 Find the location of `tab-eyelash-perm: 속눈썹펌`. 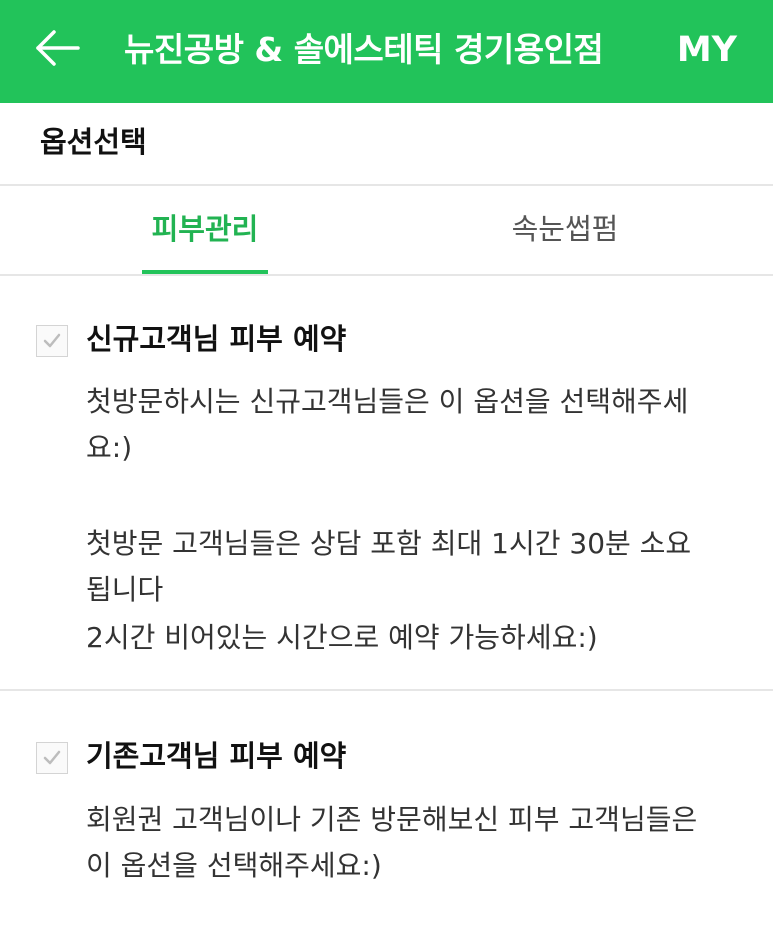

tab-eyelash-perm: 속눈썹펌 is located at coordinates (565, 229).